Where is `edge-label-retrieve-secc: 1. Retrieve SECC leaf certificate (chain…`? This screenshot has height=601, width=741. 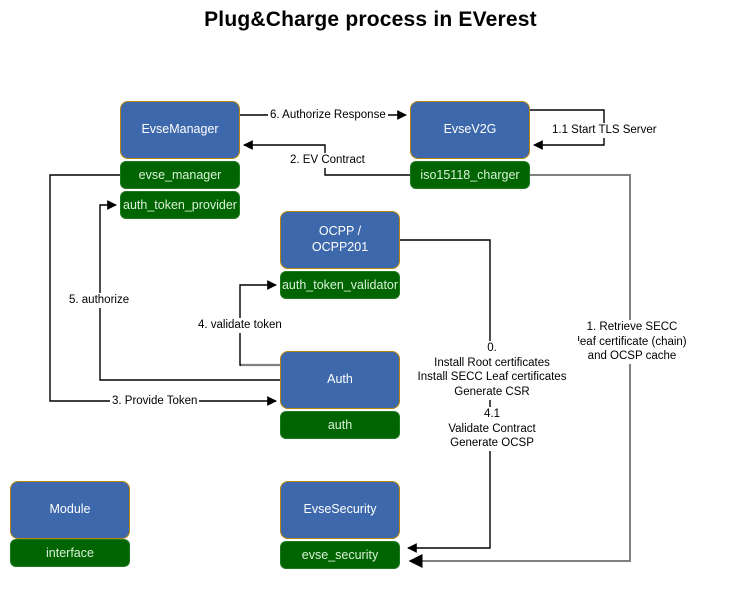
edge-label-retrieve-secc: 1. Retrieve SECC leaf certificate (chain… is located at coordinates (632, 342).